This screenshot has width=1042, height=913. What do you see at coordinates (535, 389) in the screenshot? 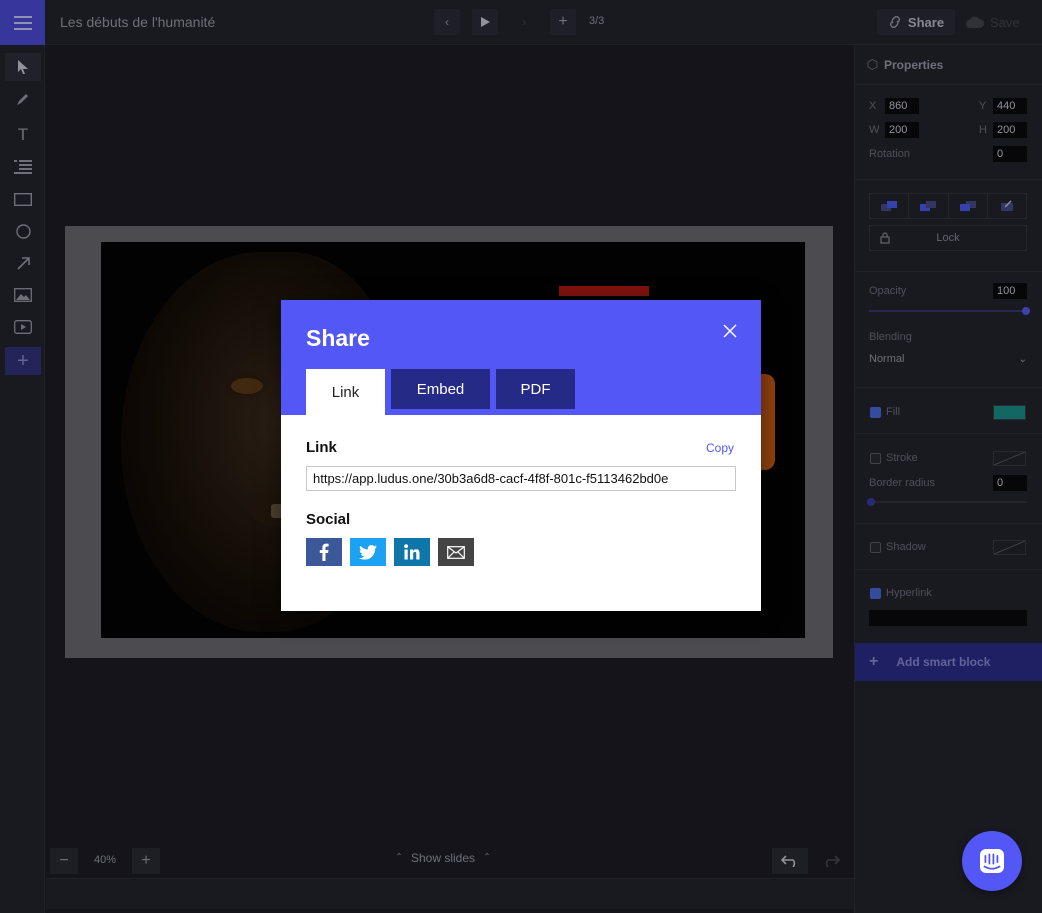
I see `tab-pdf: PDF` at bounding box center [535, 389].